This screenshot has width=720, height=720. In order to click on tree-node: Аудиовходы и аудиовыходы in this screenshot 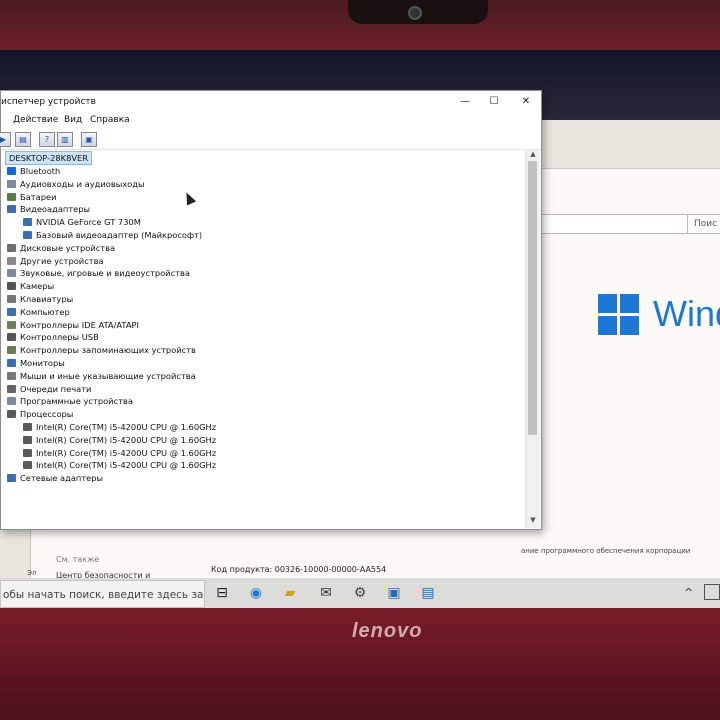, I will do `click(76, 184)`.